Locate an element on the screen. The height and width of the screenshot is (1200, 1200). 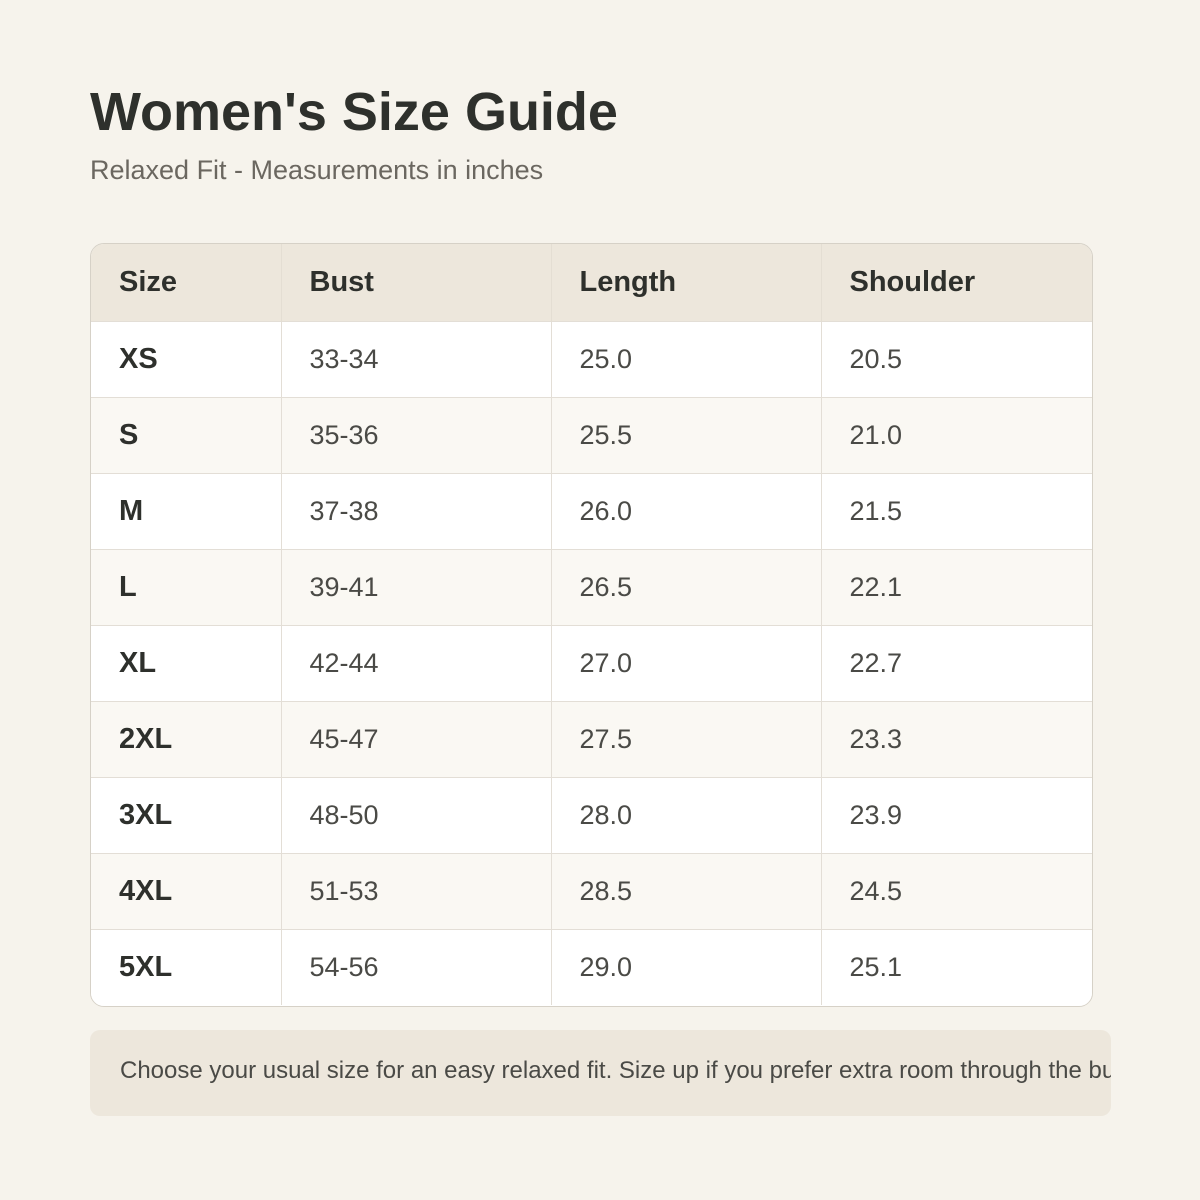
table-row: 5XL 54-56 29.0 25.1 is located at coordinates (591, 967).